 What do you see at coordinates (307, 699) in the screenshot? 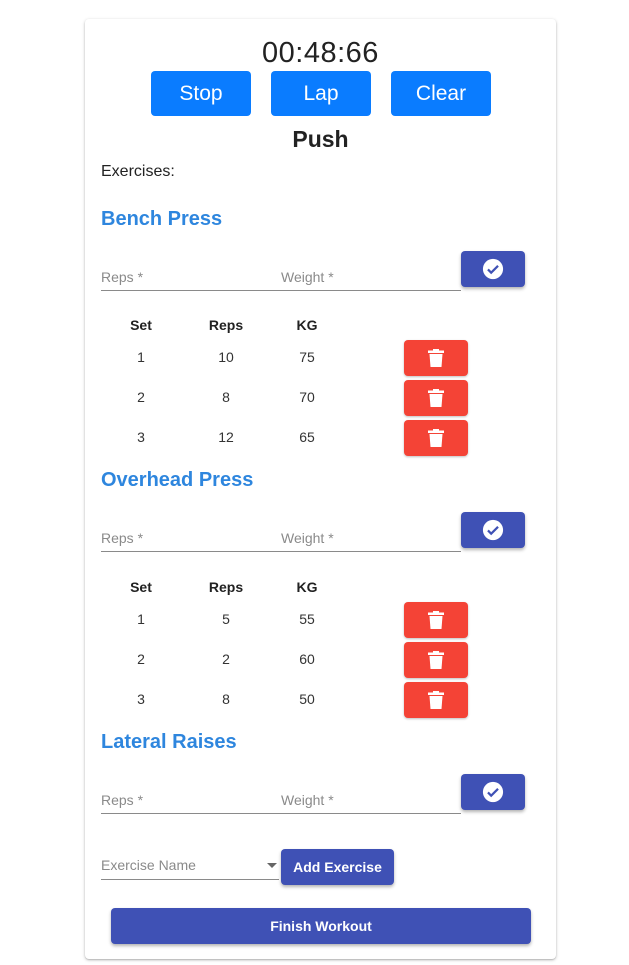
I see `cell-kg: 50` at bounding box center [307, 699].